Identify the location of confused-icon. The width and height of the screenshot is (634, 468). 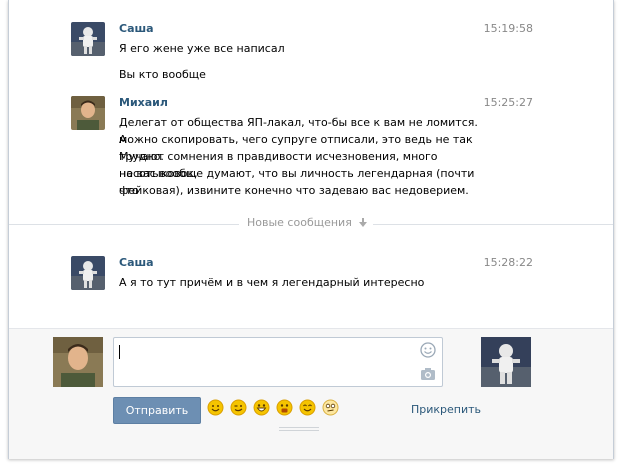
(330, 407).